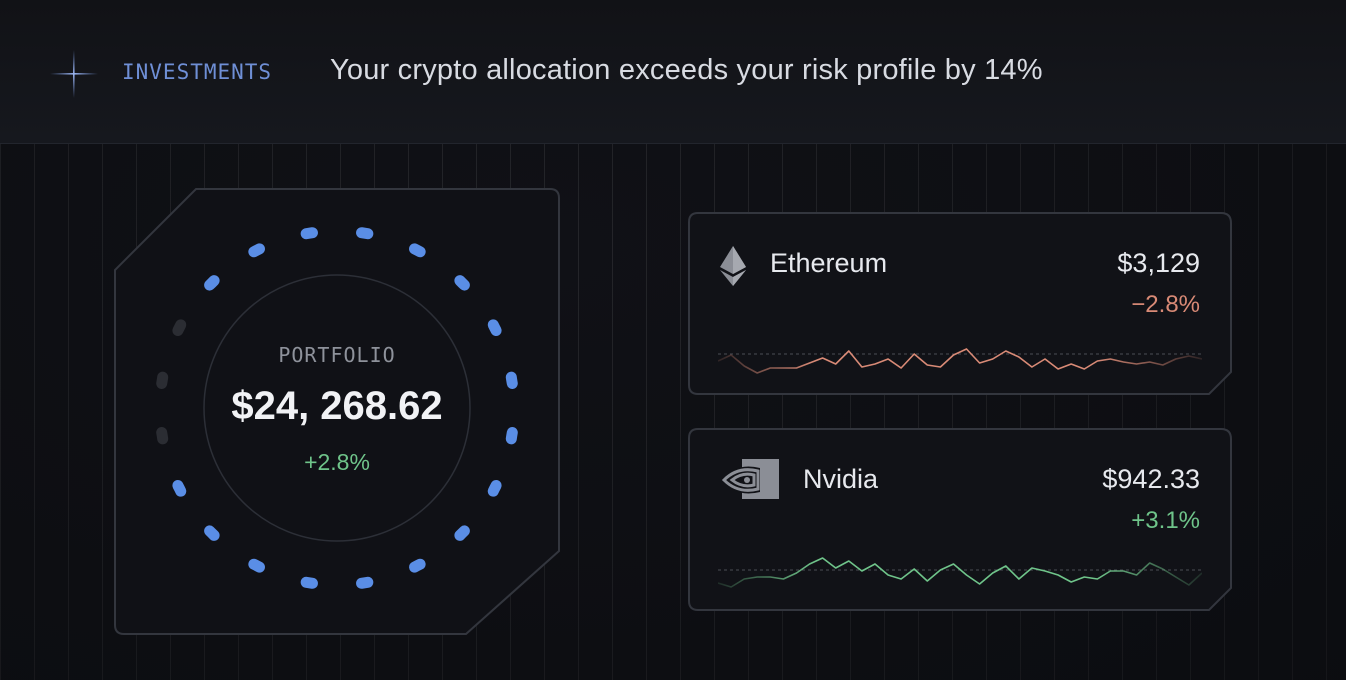 Image resolution: width=1346 pixels, height=680 pixels. Describe the element at coordinates (337, 406) in the screenshot. I see `portfolio-value: $24, 268.62` at that location.